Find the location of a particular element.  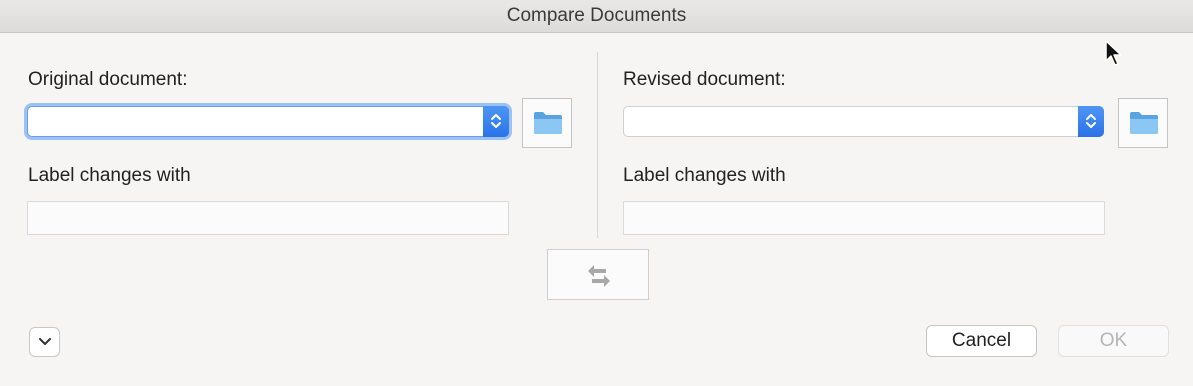

revised-document-combo is located at coordinates (863, 121).